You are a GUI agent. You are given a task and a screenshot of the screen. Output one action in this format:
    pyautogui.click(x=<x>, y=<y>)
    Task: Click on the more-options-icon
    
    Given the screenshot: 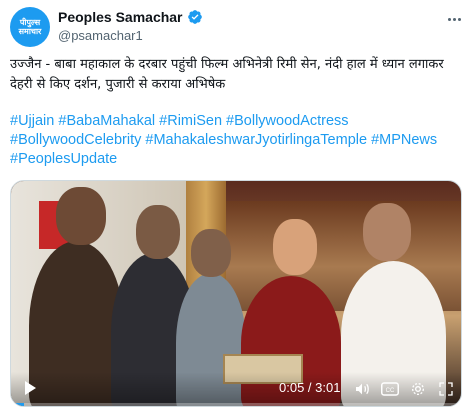 What is the action you would take?
    pyautogui.click(x=454, y=19)
    